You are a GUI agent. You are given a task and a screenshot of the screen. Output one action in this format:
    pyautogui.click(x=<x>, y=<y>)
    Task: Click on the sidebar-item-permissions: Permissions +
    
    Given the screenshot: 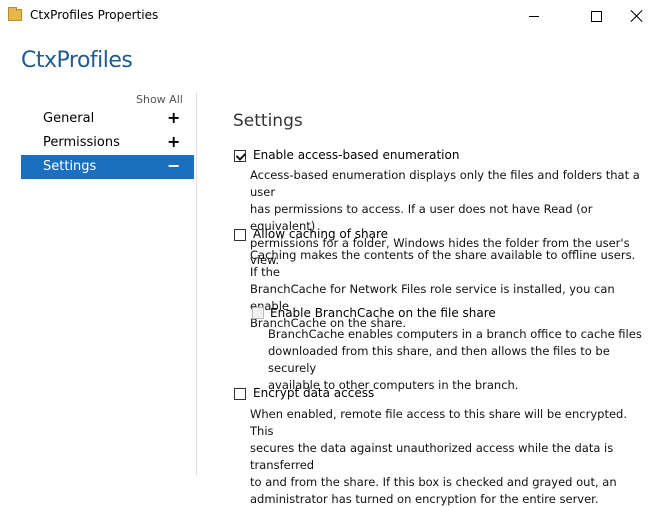 What is the action you would take?
    pyautogui.click(x=107, y=143)
    